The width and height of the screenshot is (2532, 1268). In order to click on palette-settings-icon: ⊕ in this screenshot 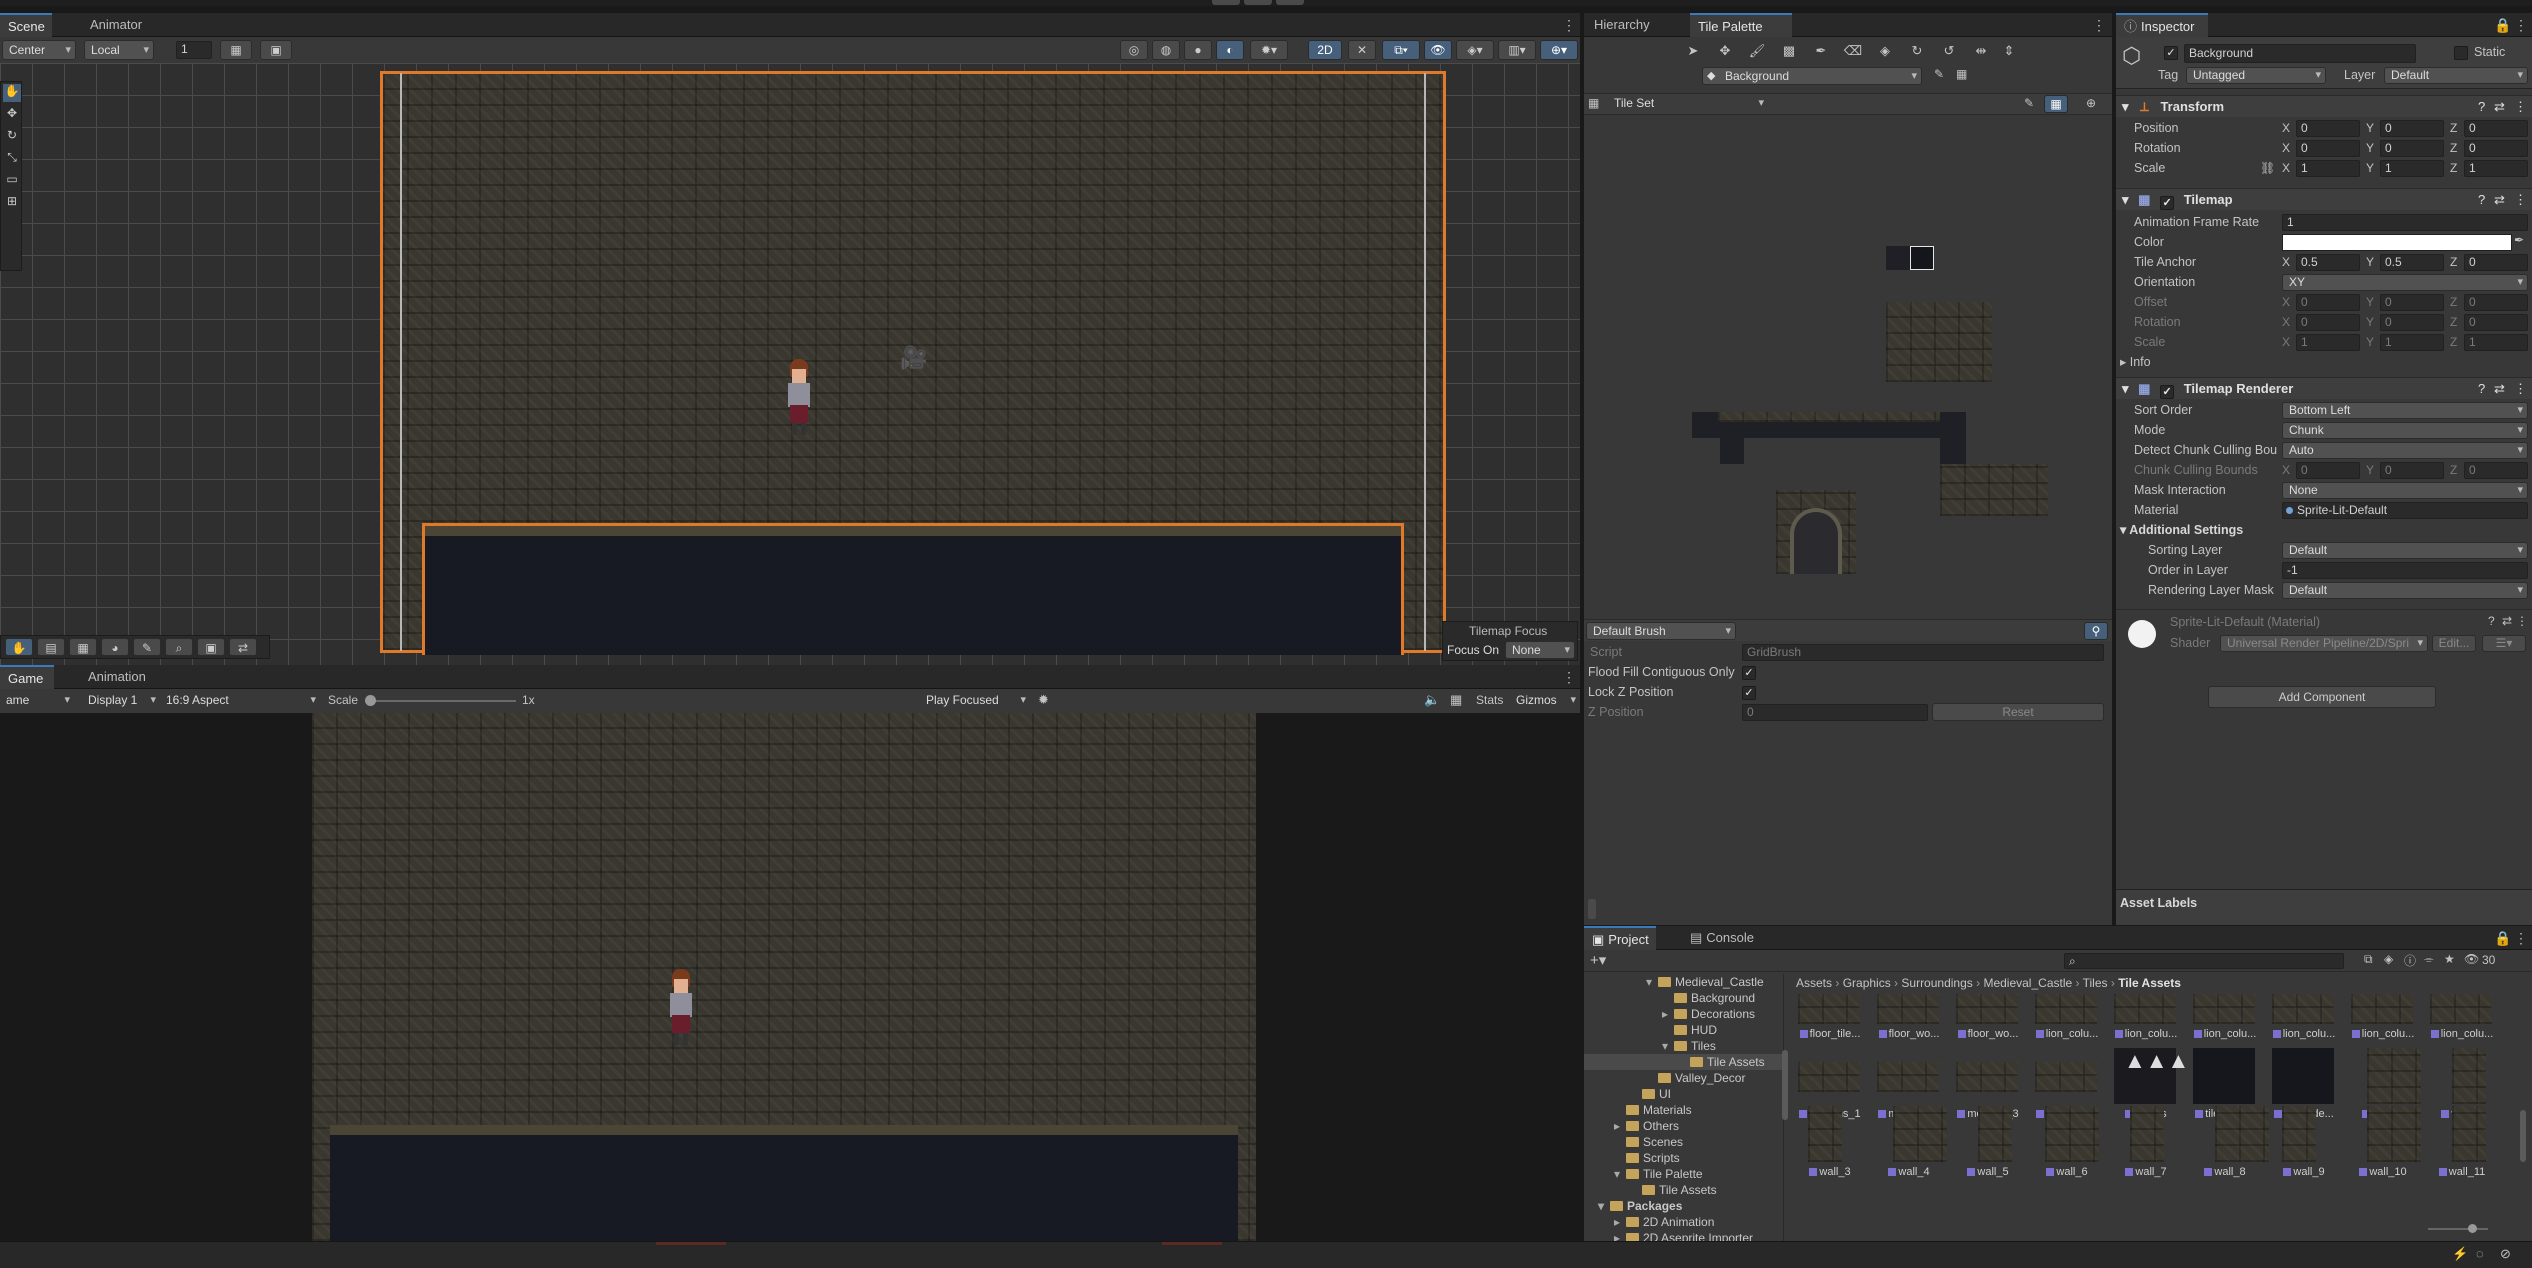, I will do `click(2091, 103)`.